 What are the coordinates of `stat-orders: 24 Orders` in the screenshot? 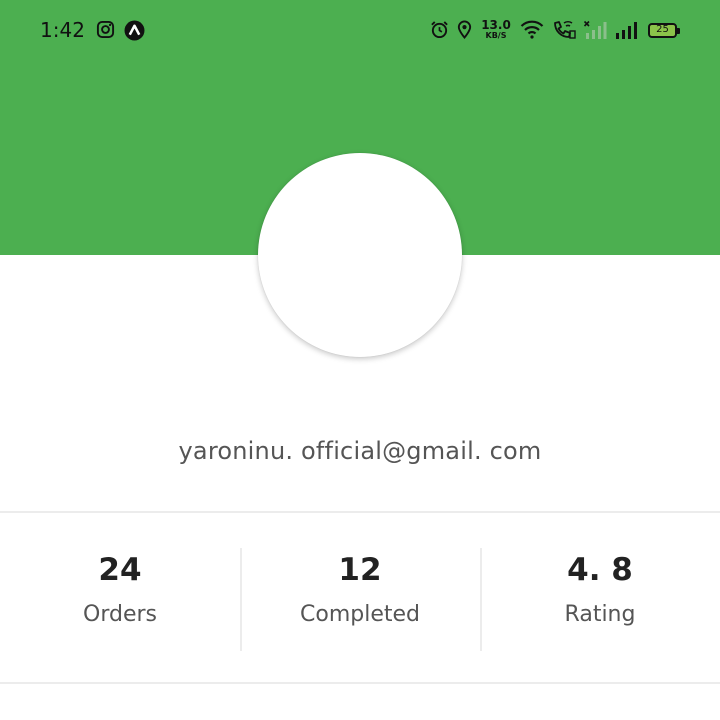 It's located at (120, 599).